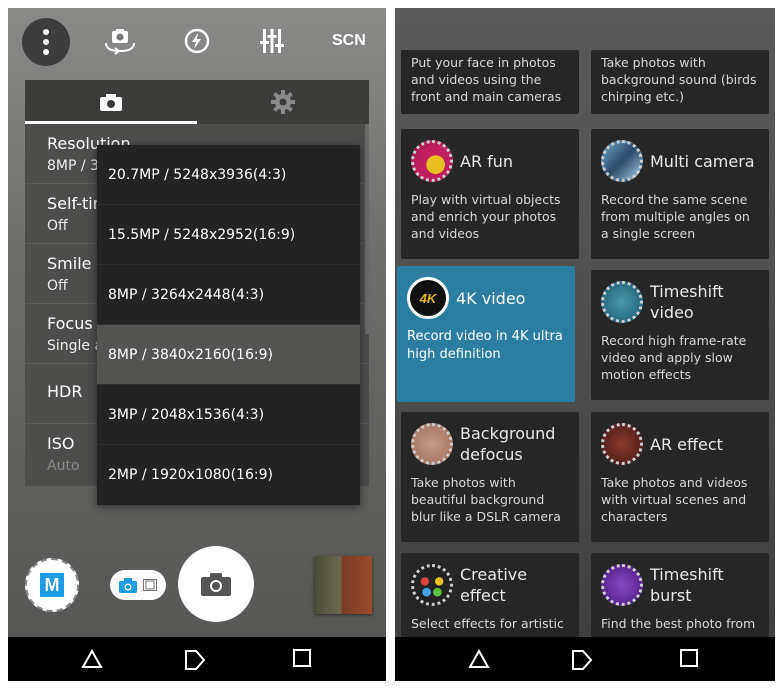  Describe the element at coordinates (228, 295) in the screenshot. I see `resolution-option: 8MP / 3264x2448(4:3)` at that location.